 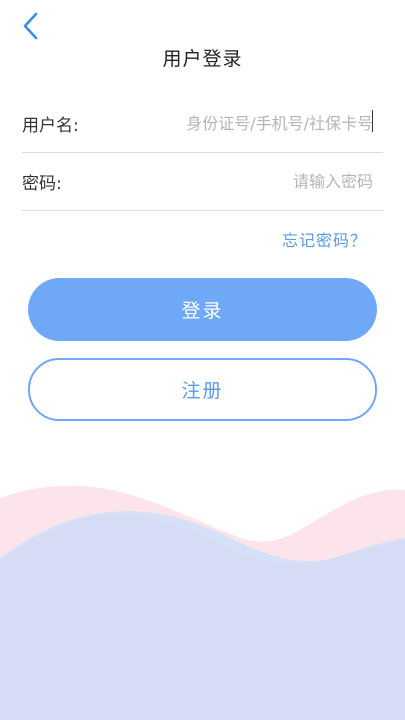 I want to click on username-label: 用户名:, so click(x=50, y=125).